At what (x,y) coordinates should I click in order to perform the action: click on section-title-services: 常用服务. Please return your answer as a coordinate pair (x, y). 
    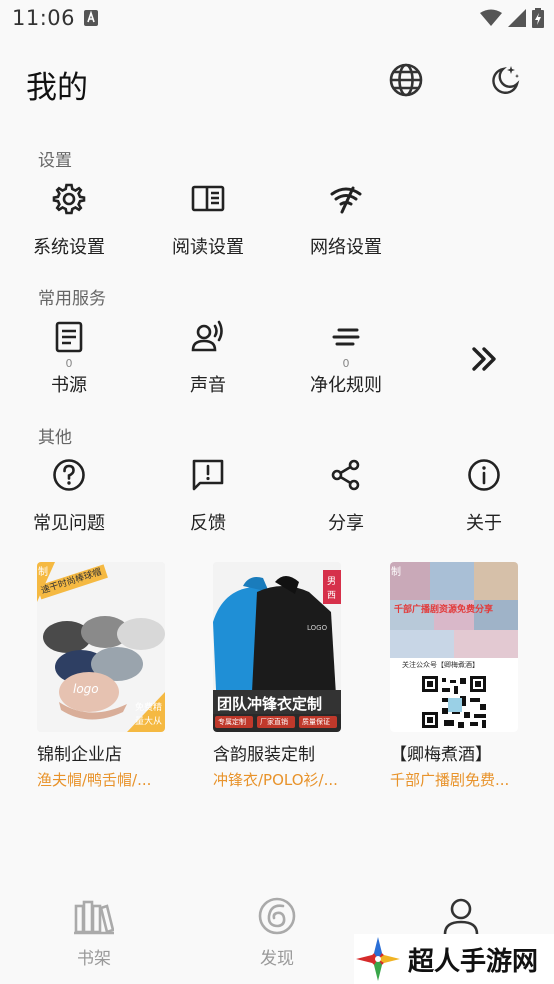
    Looking at the image, I should click on (72, 299).